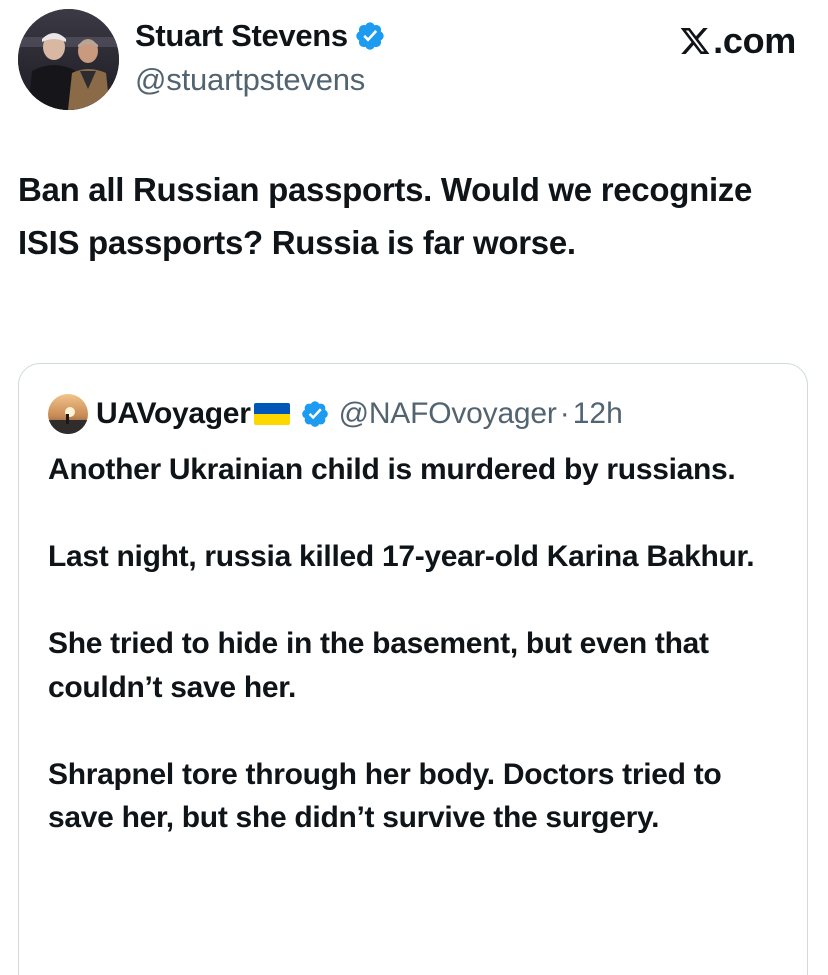  What do you see at coordinates (598, 414) in the screenshot?
I see `quoted-tweet-time: 12h` at bounding box center [598, 414].